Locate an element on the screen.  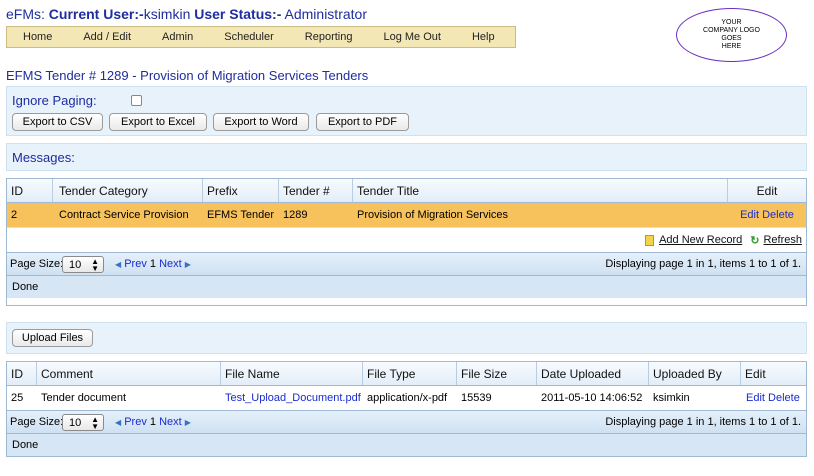
upload-panel is located at coordinates (406, 338).